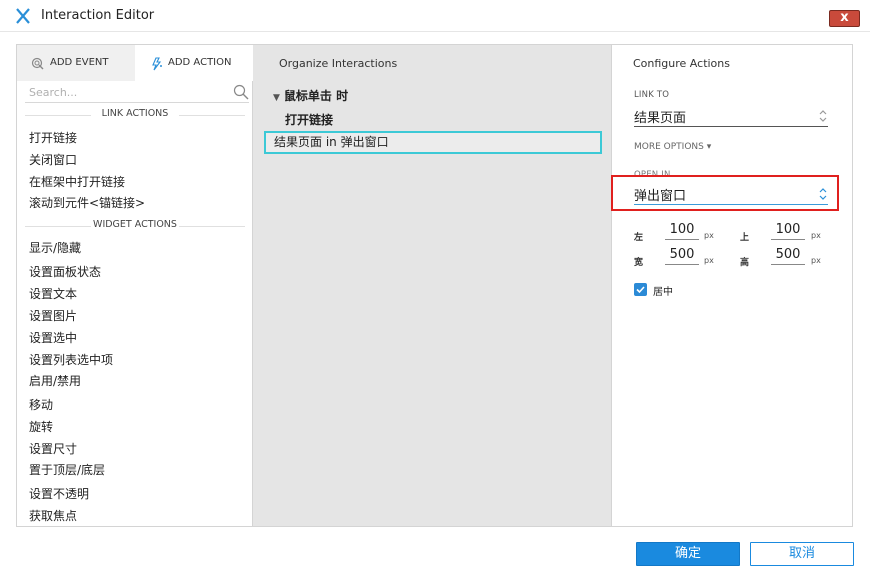 The image size is (870, 582). Describe the element at coordinates (682, 256) in the screenshot. I see `width-input: 500` at that location.